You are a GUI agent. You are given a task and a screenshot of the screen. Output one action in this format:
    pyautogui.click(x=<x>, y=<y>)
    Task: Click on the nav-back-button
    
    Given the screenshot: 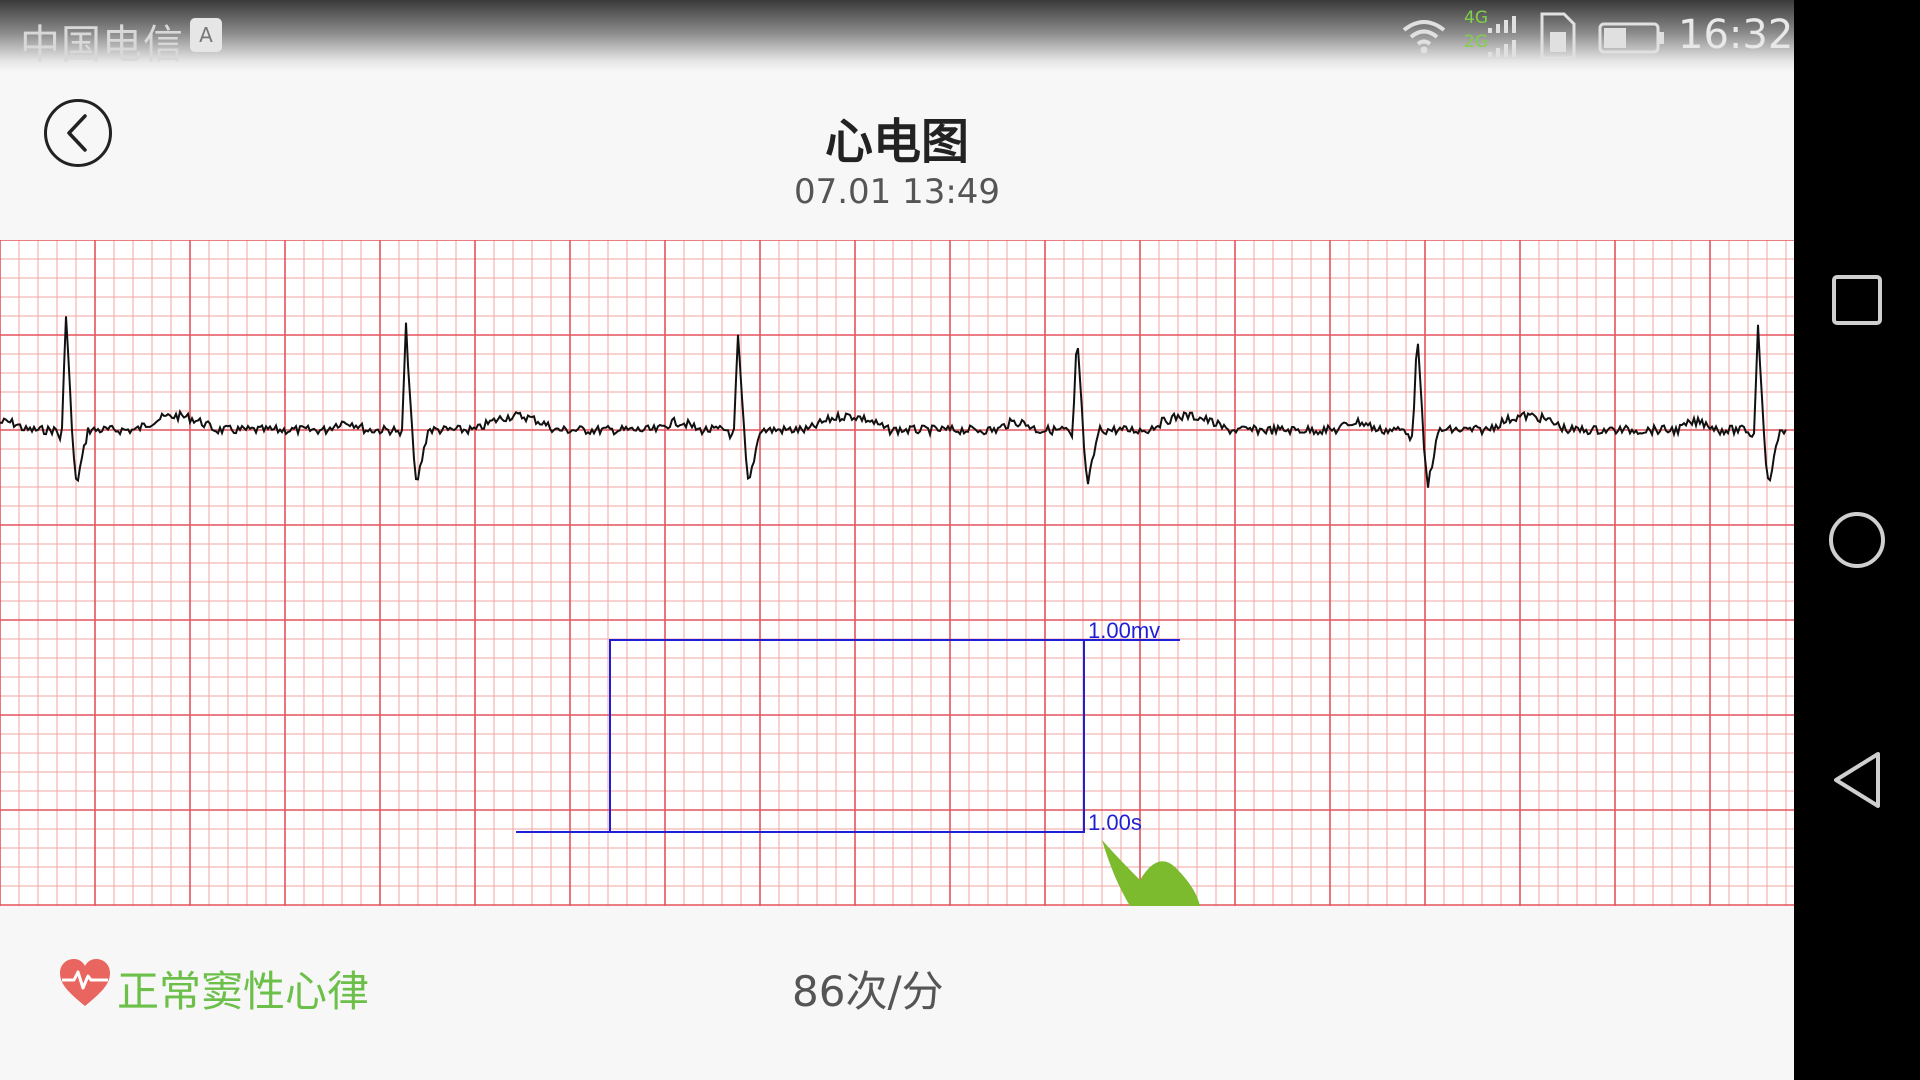 What is the action you would take?
    pyautogui.click(x=1857, y=780)
    